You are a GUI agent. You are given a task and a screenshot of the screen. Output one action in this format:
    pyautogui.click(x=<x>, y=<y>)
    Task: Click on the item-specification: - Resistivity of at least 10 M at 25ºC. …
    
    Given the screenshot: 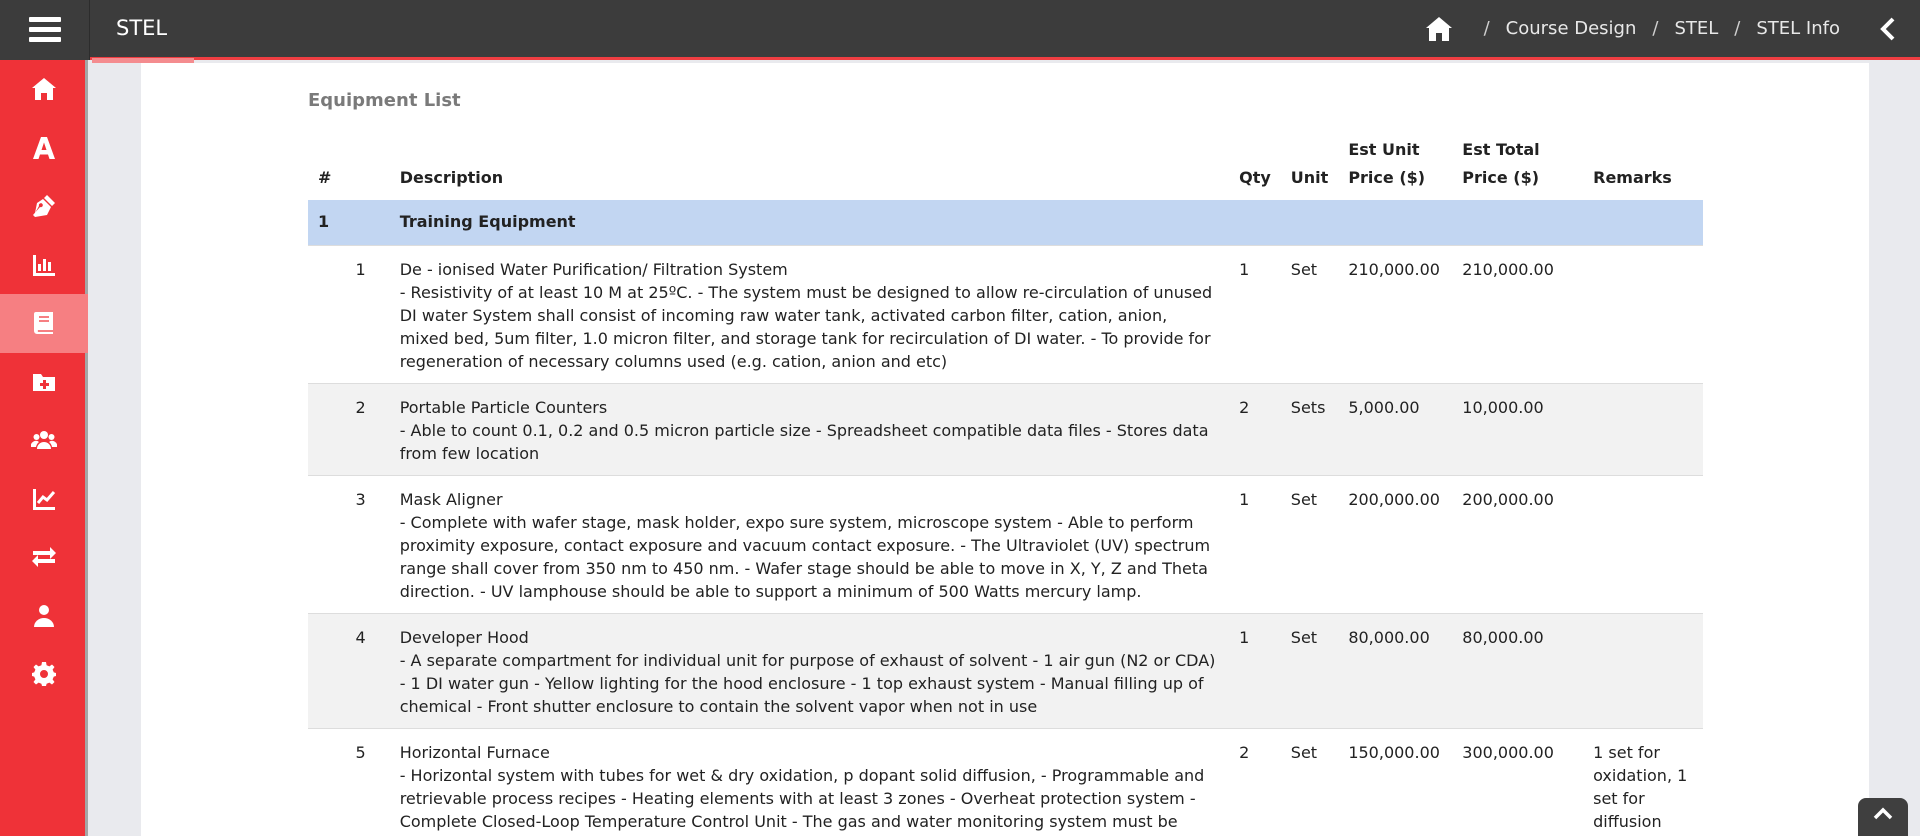 What is the action you would take?
    pyautogui.click(x=806, y=326)
    